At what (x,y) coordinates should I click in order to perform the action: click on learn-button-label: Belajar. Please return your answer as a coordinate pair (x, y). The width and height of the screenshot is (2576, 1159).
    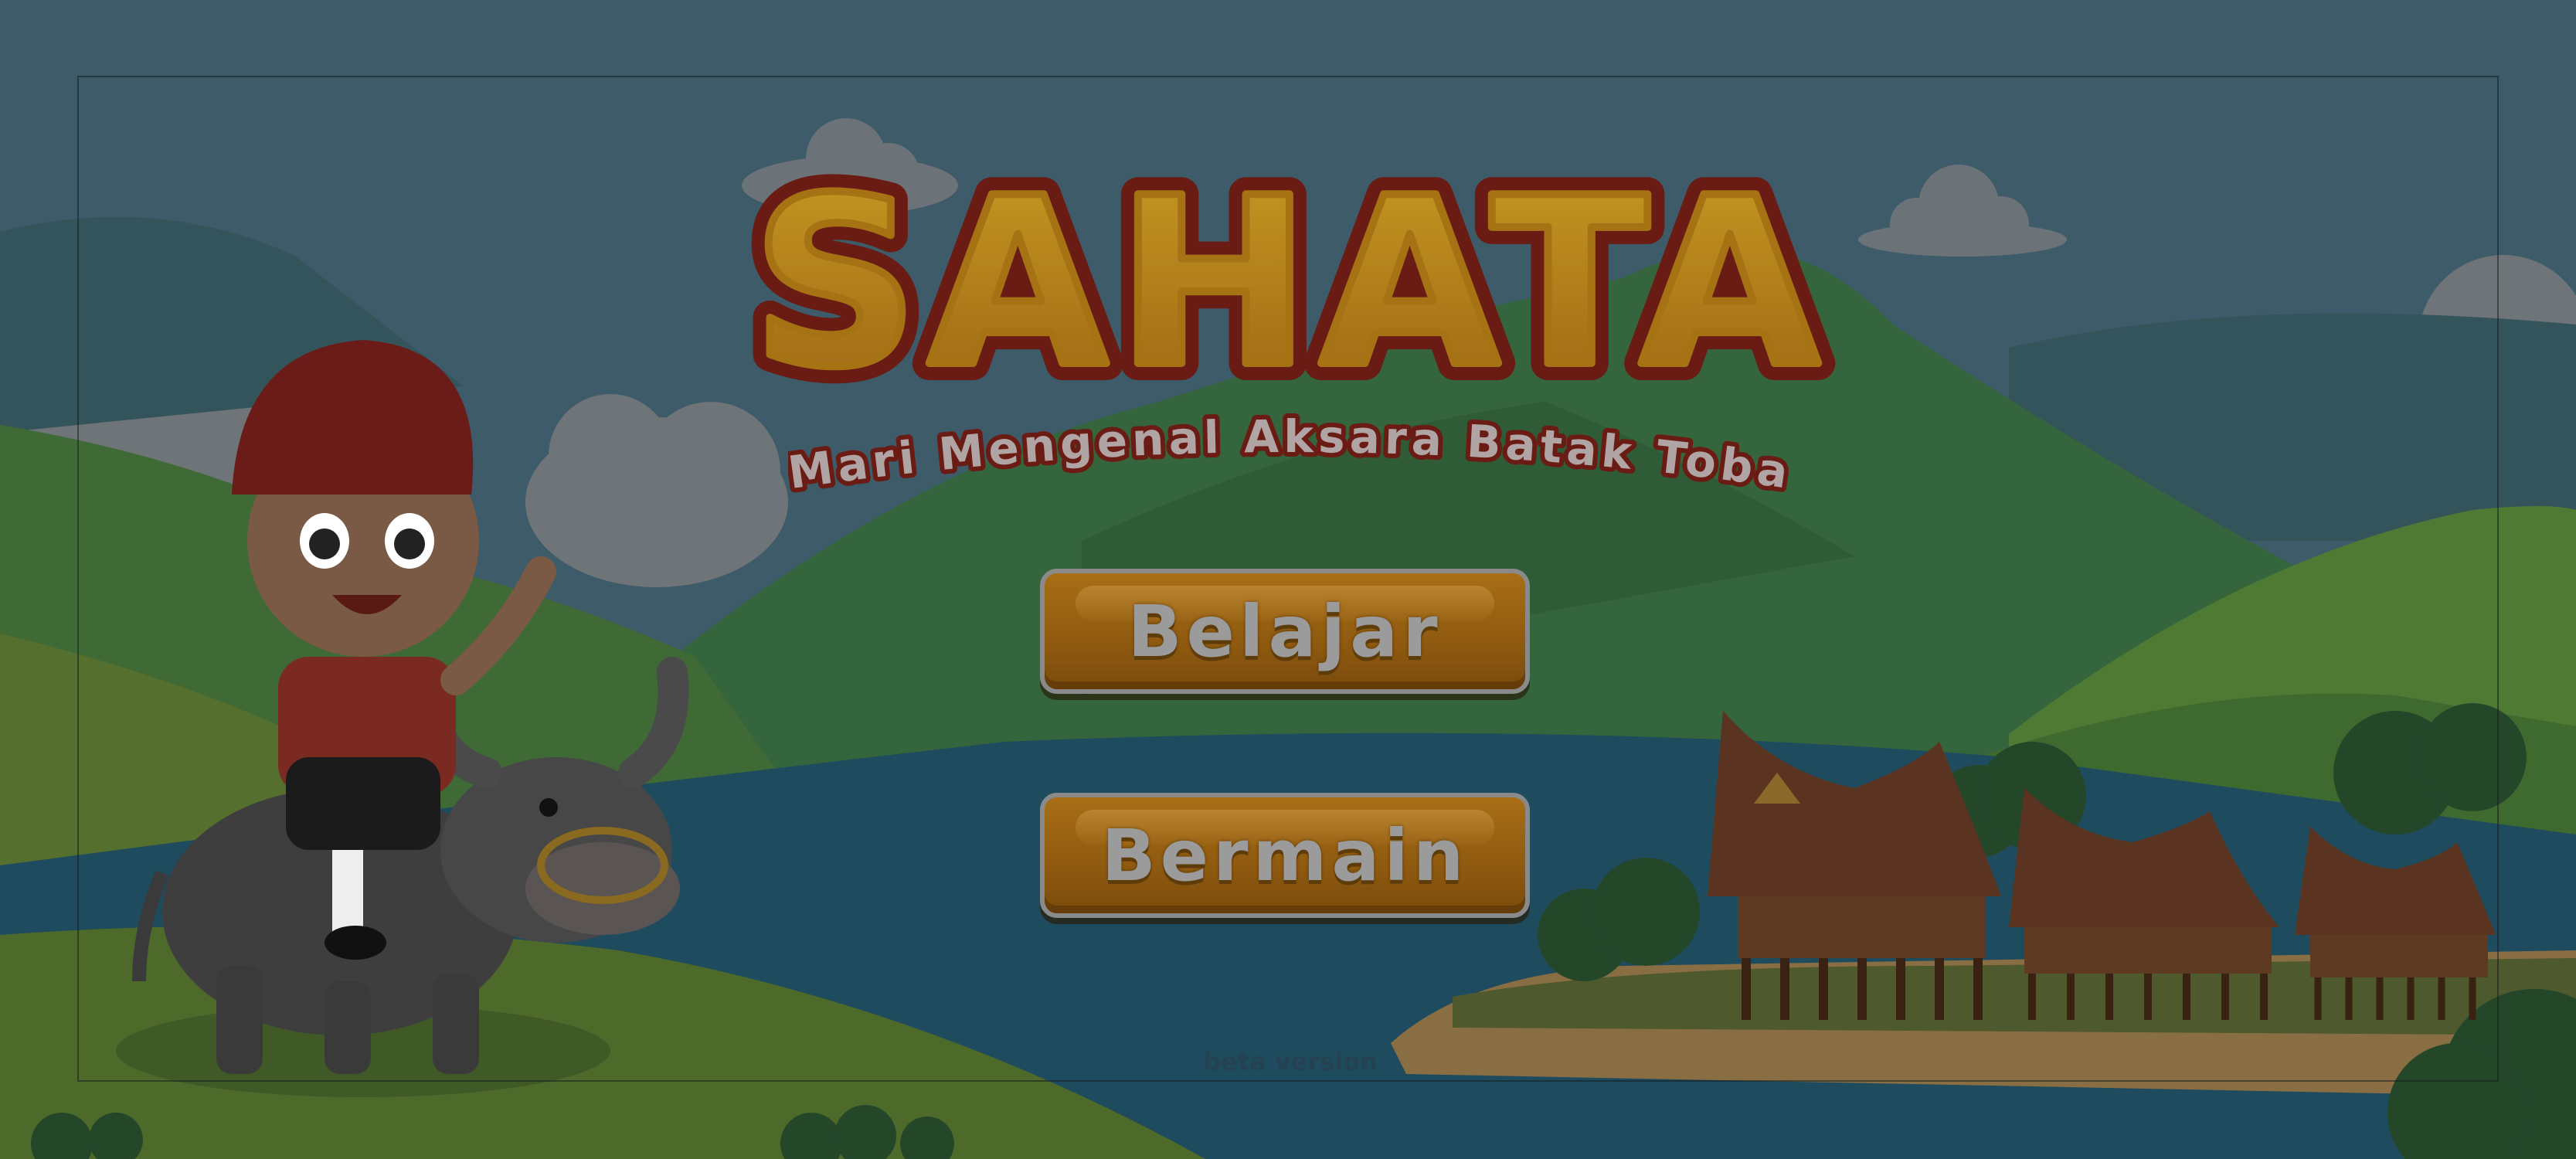
    Looking at the image, I should click on (1285, 631).